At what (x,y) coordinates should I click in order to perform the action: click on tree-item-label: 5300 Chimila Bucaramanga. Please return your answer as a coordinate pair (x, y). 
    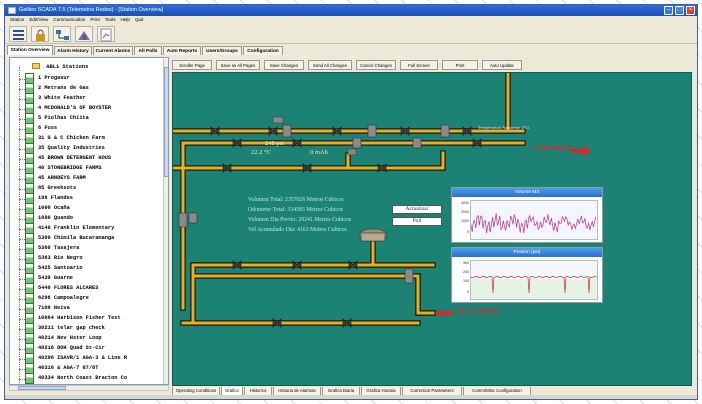
    Looking at the image, I should click on (76, 238).